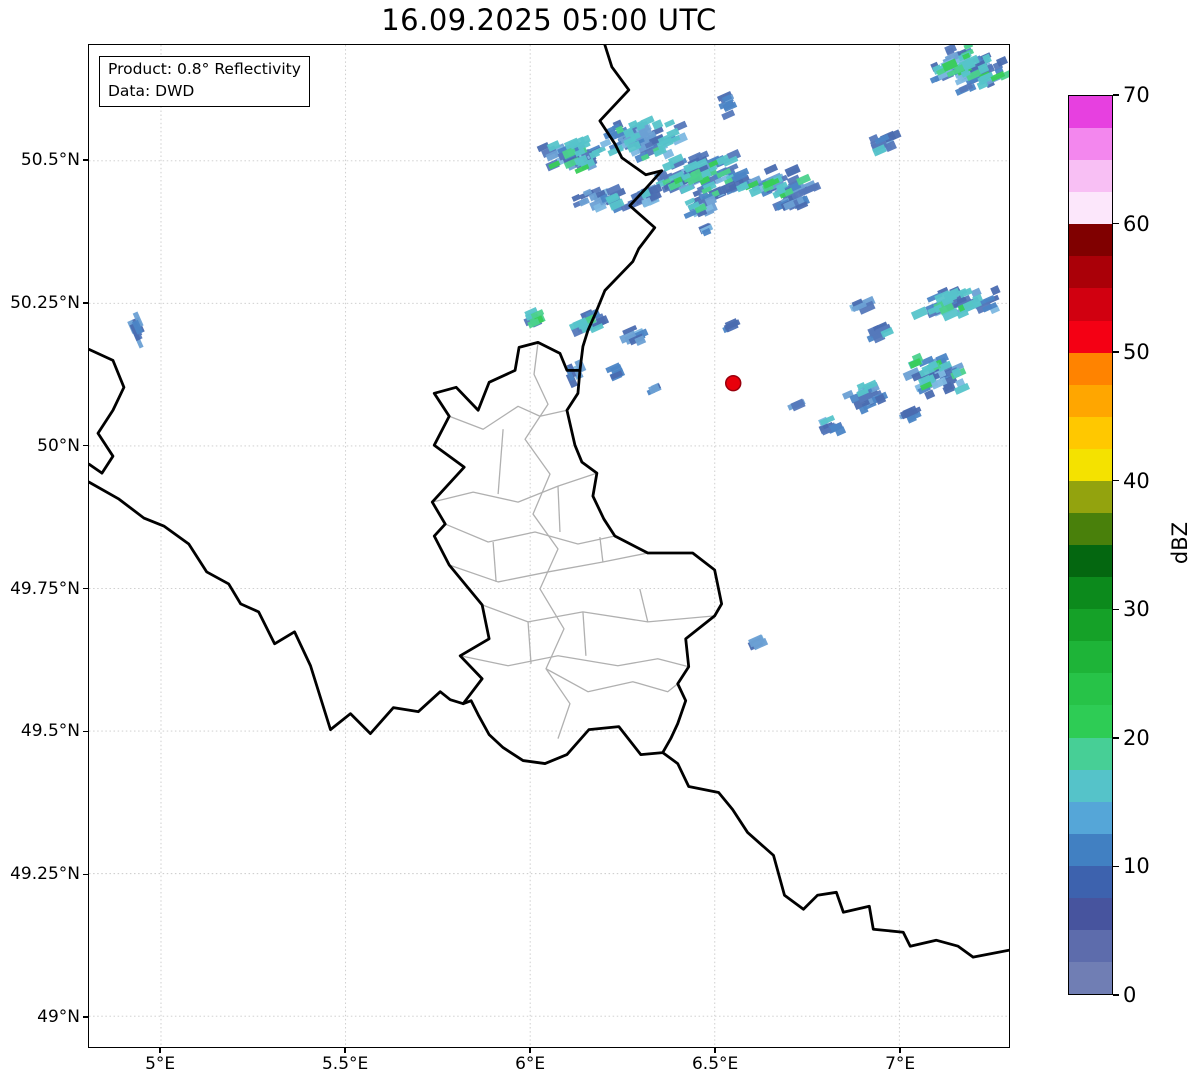 The image size is (1202, 1081). What do you see at coordinates (58, 1017) in the screenshot?
I see `y-tick-label: 49°N` at bounding box center [58, 1017].